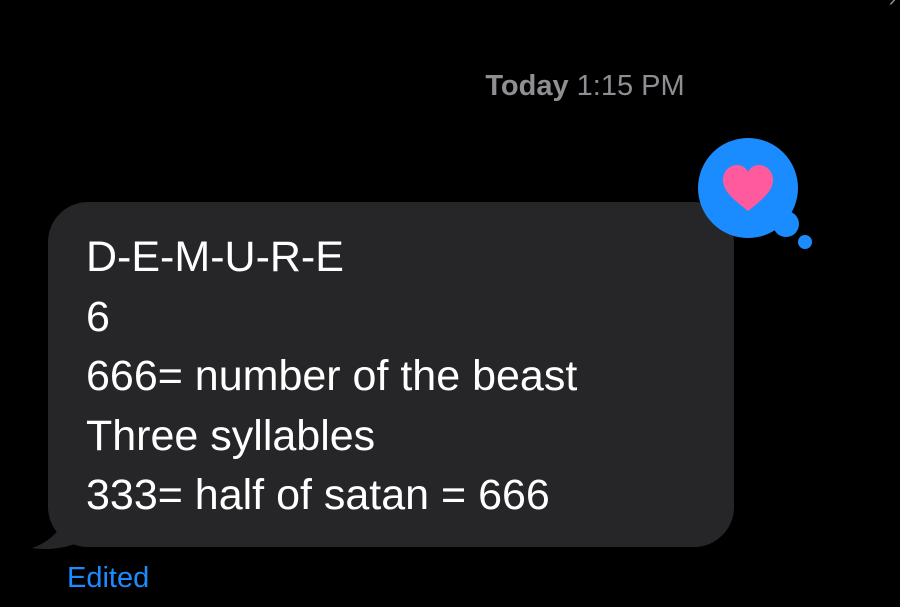 The image size is (900, 607). What do you see at coordinates (332, 376) in the screenshot?
I see `message-line: 666= number of the beast` at bounding box center [332, 376].